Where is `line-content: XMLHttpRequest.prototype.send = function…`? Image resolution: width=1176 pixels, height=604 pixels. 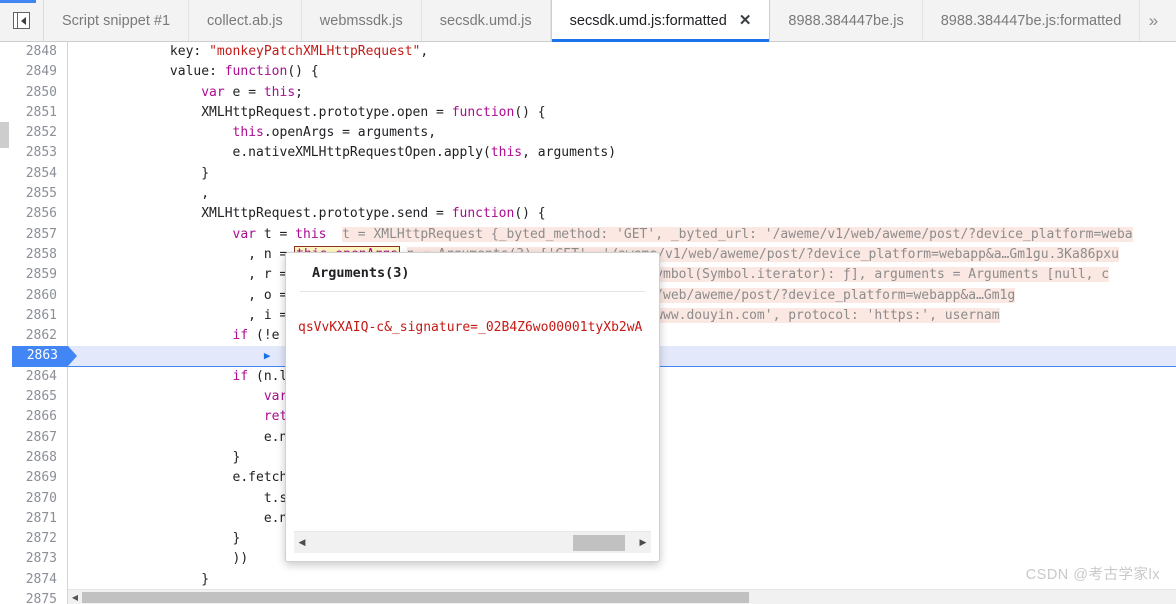 line-content: XMLHttpRequest.prototype.send = function… is located at coordinates (311, 214).